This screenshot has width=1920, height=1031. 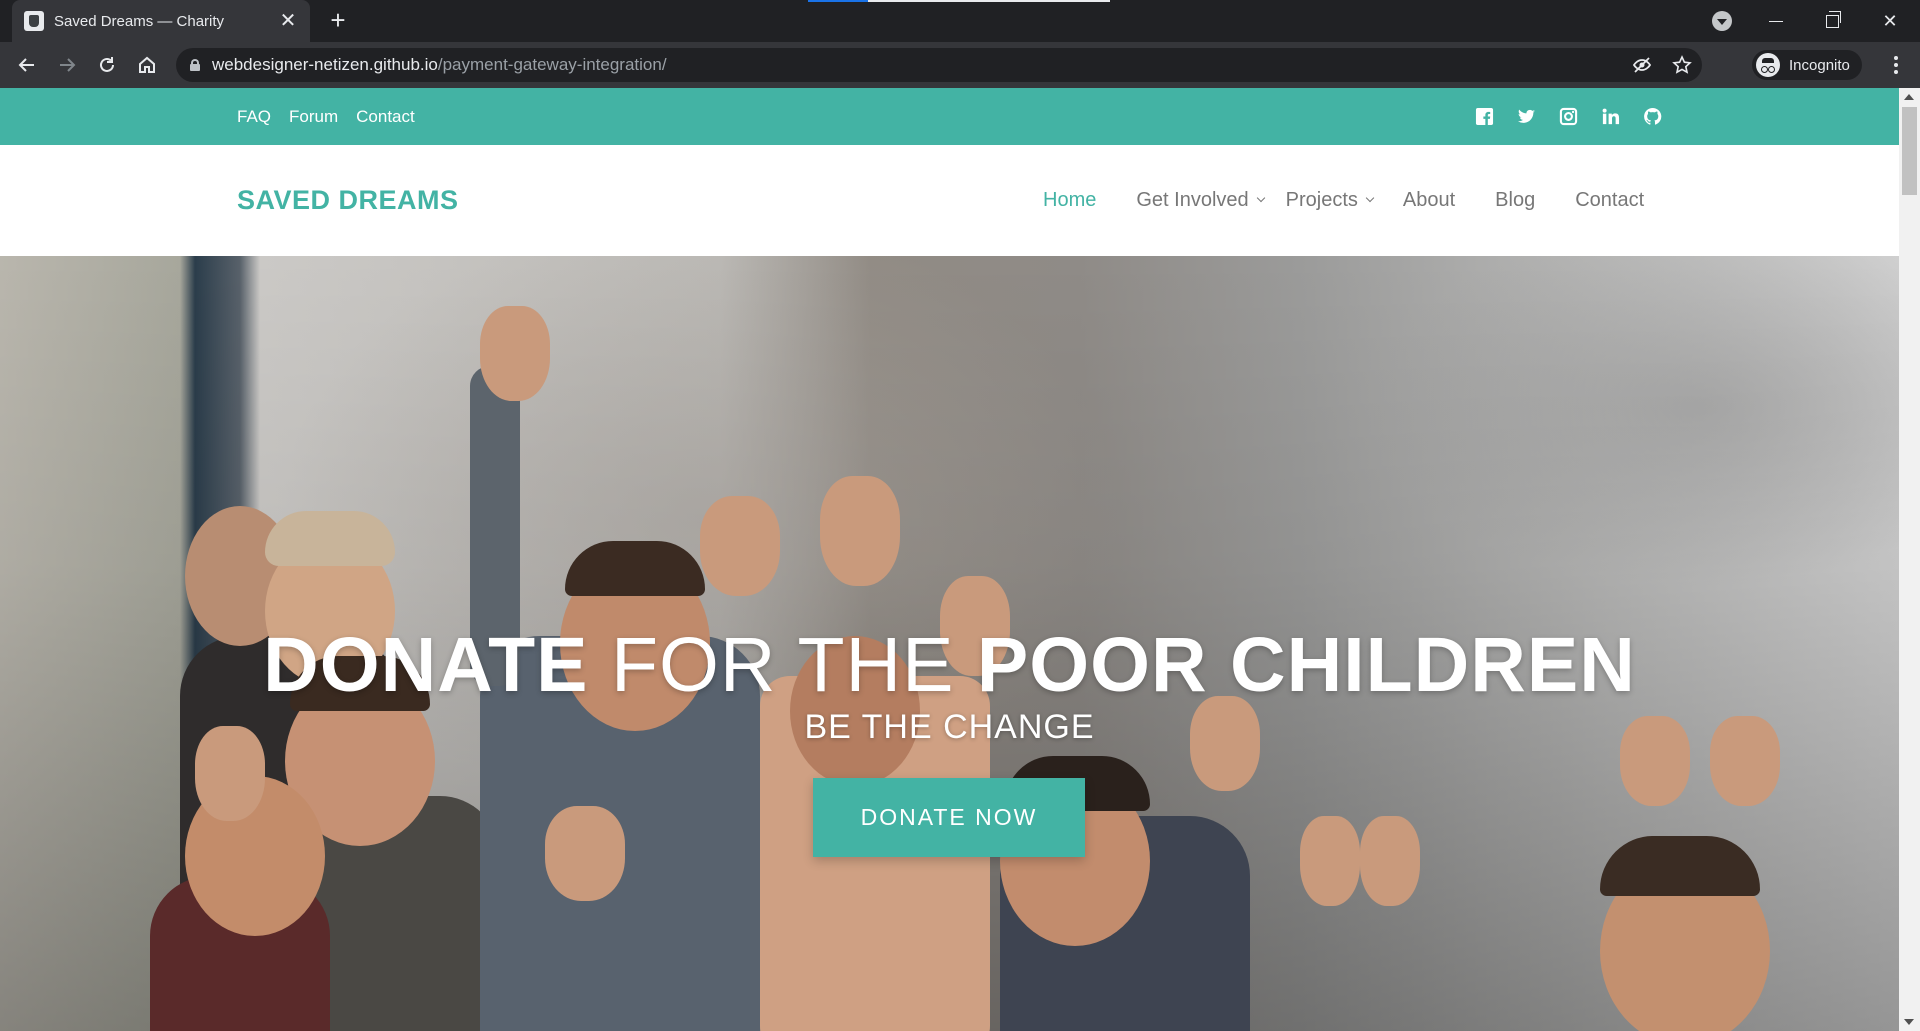 I want to click on eye-off-icon, so click(x=1642, y=65).